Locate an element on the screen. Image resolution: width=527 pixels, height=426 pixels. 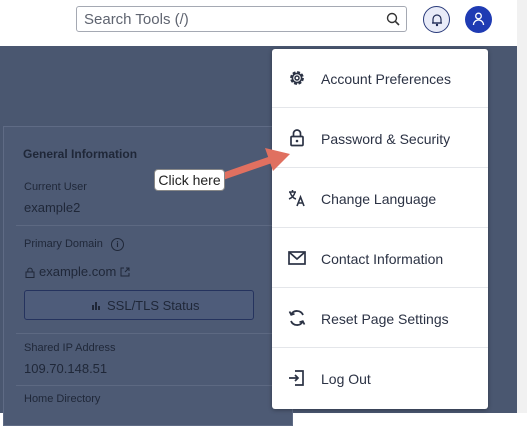
logout-icon is located at coordinates (296, 378).